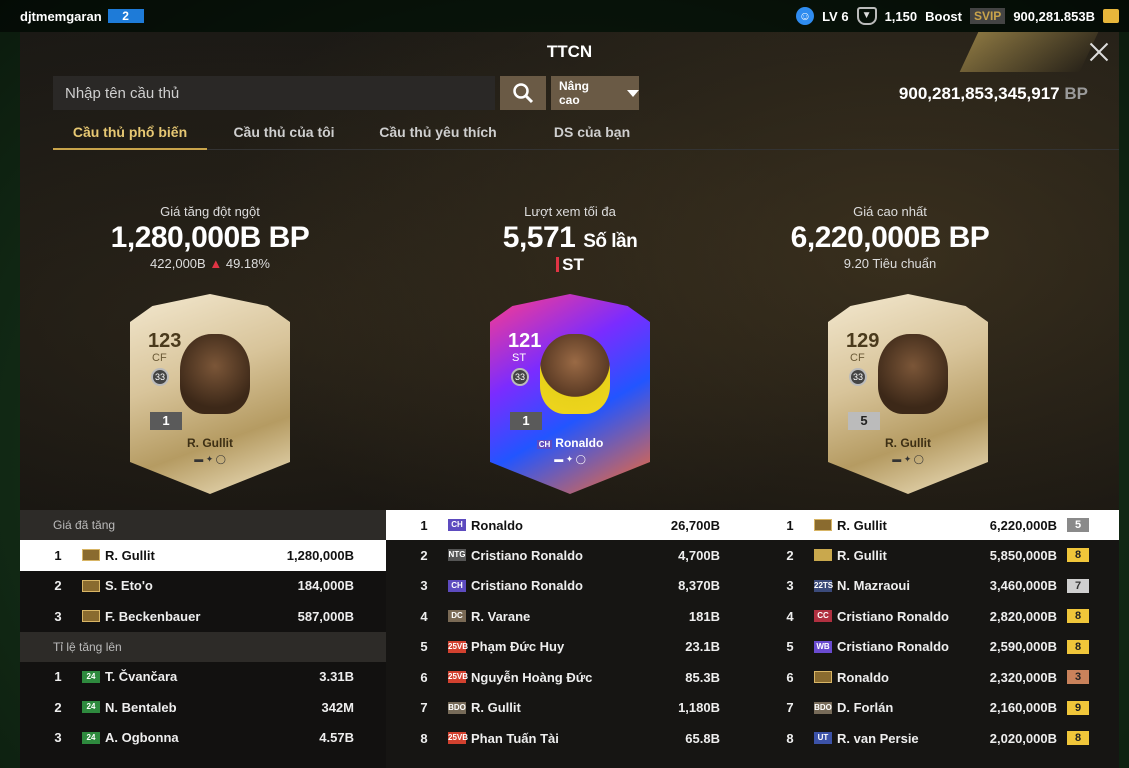  I want to click on username: djtmemgaran, so click(61, 16).